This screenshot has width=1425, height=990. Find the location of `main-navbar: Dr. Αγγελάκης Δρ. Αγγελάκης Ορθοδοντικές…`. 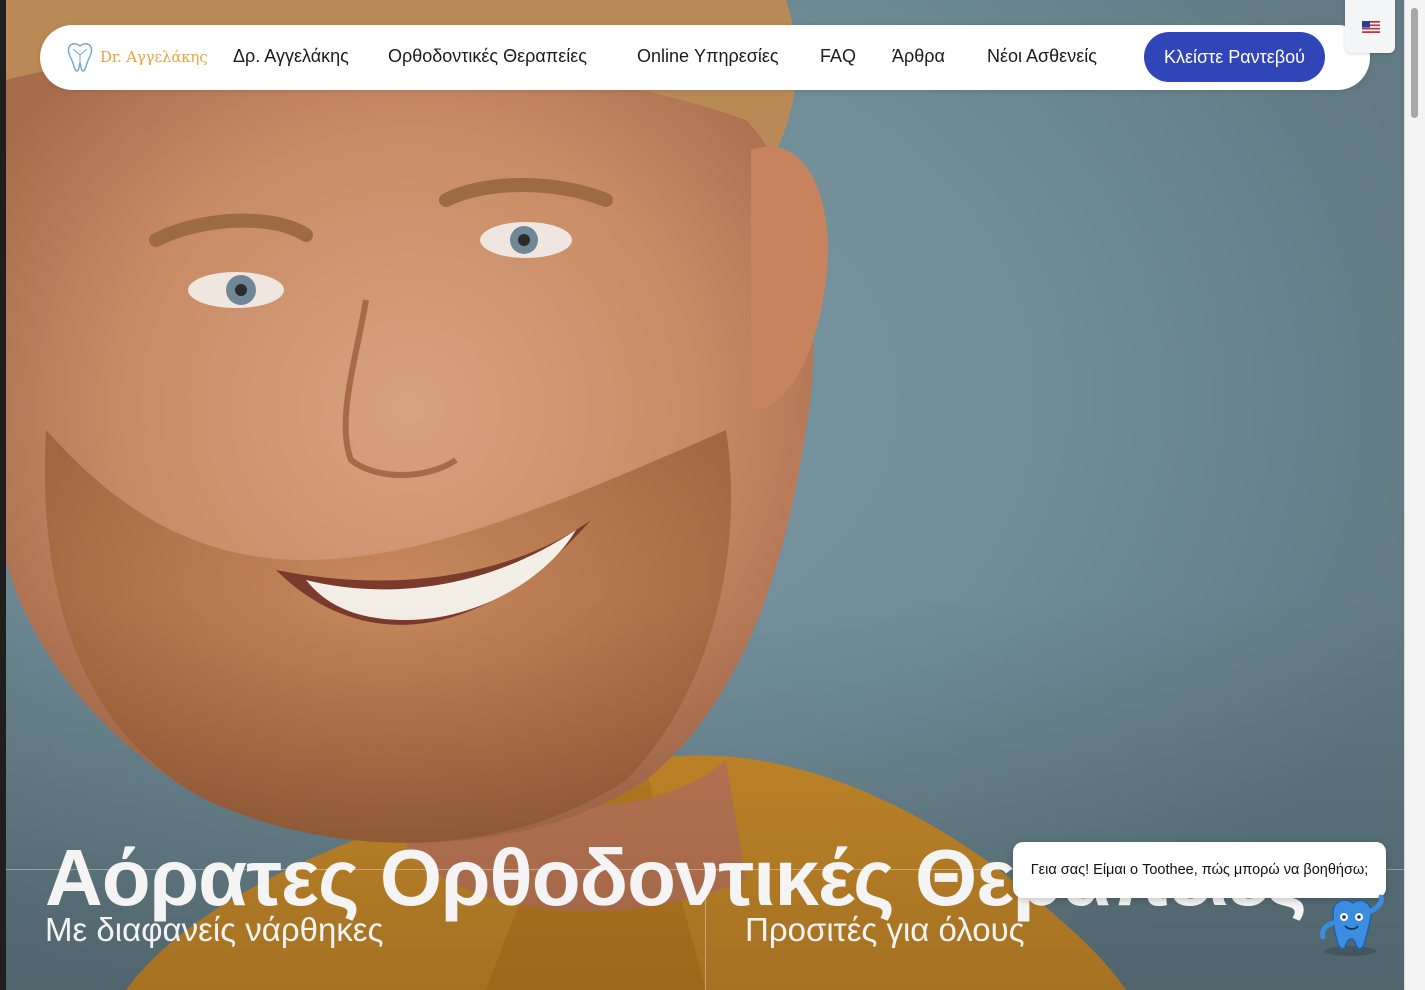

main-navbar: Dr. Αγγελάκης Δρ. Αγγελάκης Ορθοδοντικές… is located at coordinates (705, 57).